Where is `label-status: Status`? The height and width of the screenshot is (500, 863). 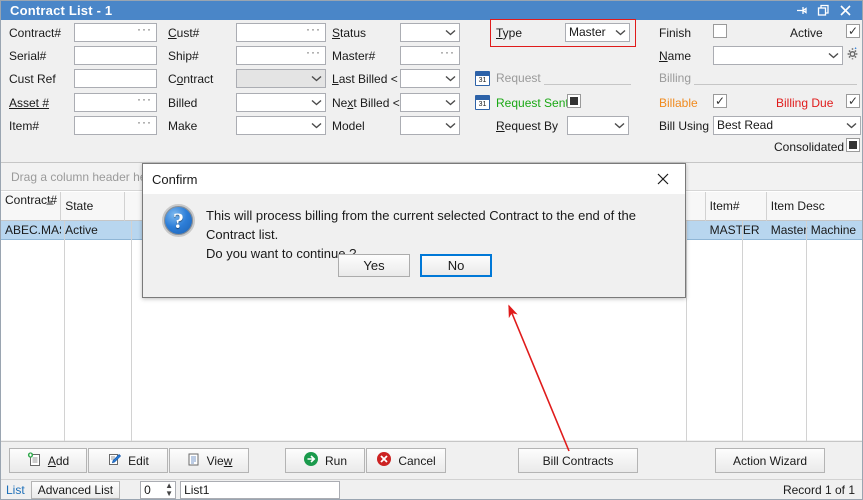
label-status: Status is located at coordinates (349, 33).